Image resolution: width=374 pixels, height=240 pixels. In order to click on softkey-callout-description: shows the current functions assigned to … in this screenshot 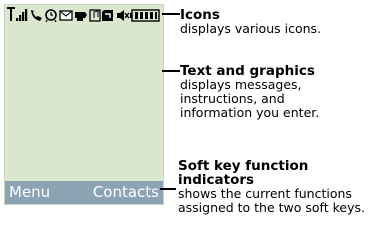, I will do `click(271, 200)`.